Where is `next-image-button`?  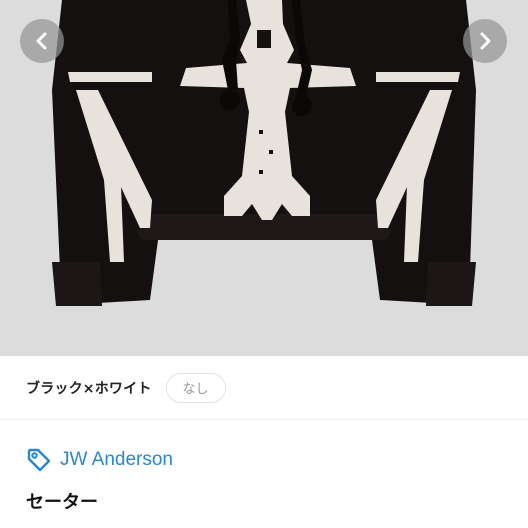 next-image-button is located at coordinates (485, 41).